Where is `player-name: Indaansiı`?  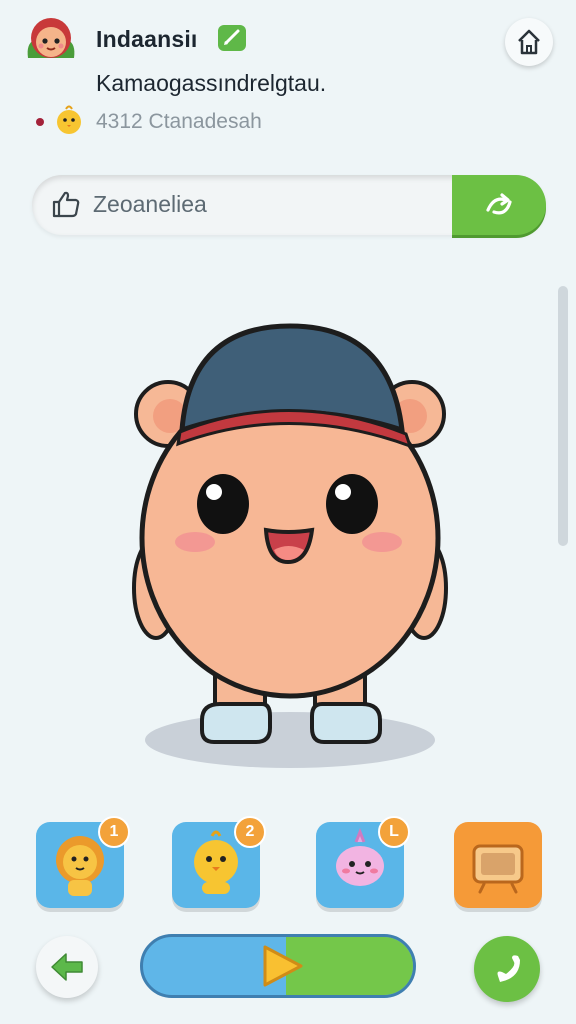 player-name: Indaansiı is located at coordinates (147, 39).